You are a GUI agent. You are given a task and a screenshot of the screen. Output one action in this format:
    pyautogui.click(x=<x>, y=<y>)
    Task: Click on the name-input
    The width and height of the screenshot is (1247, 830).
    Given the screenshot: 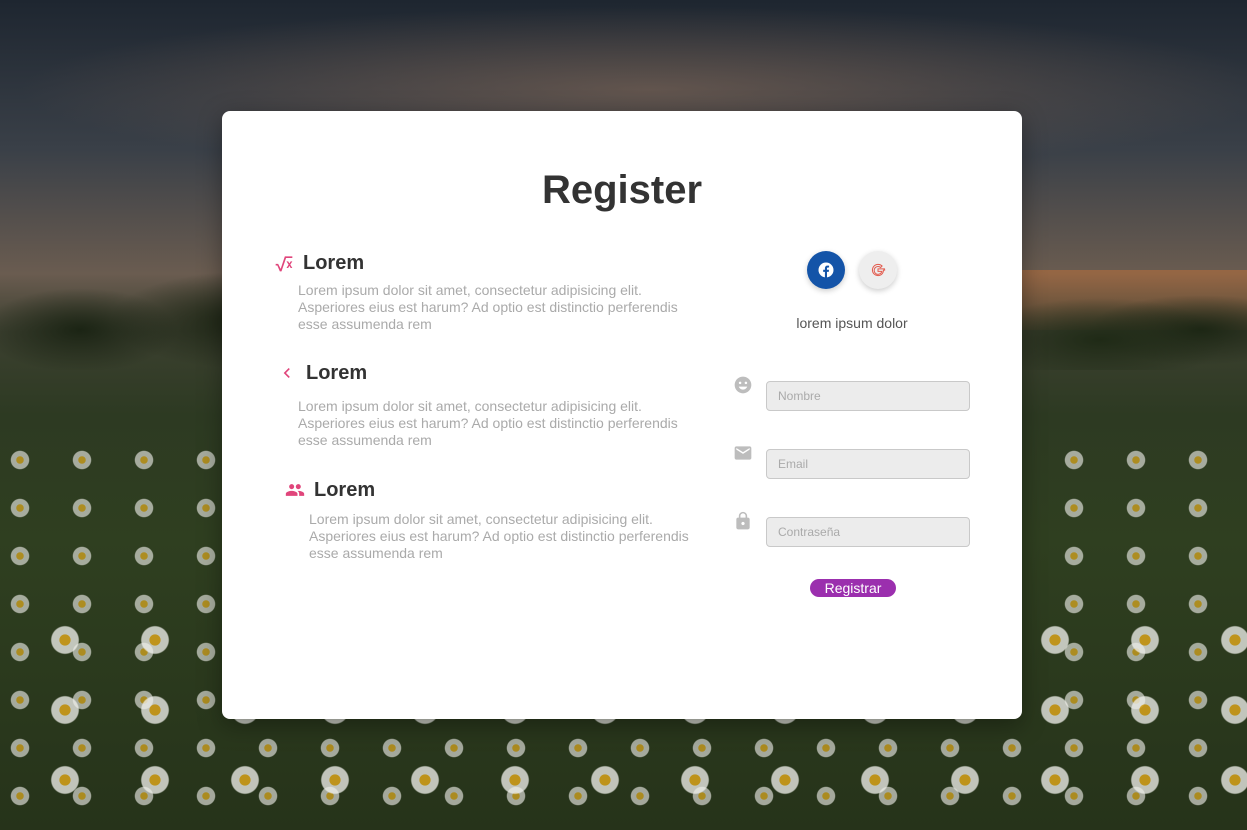 What is the action you would take?
    pyautogui.click(x=868, y=396)
    